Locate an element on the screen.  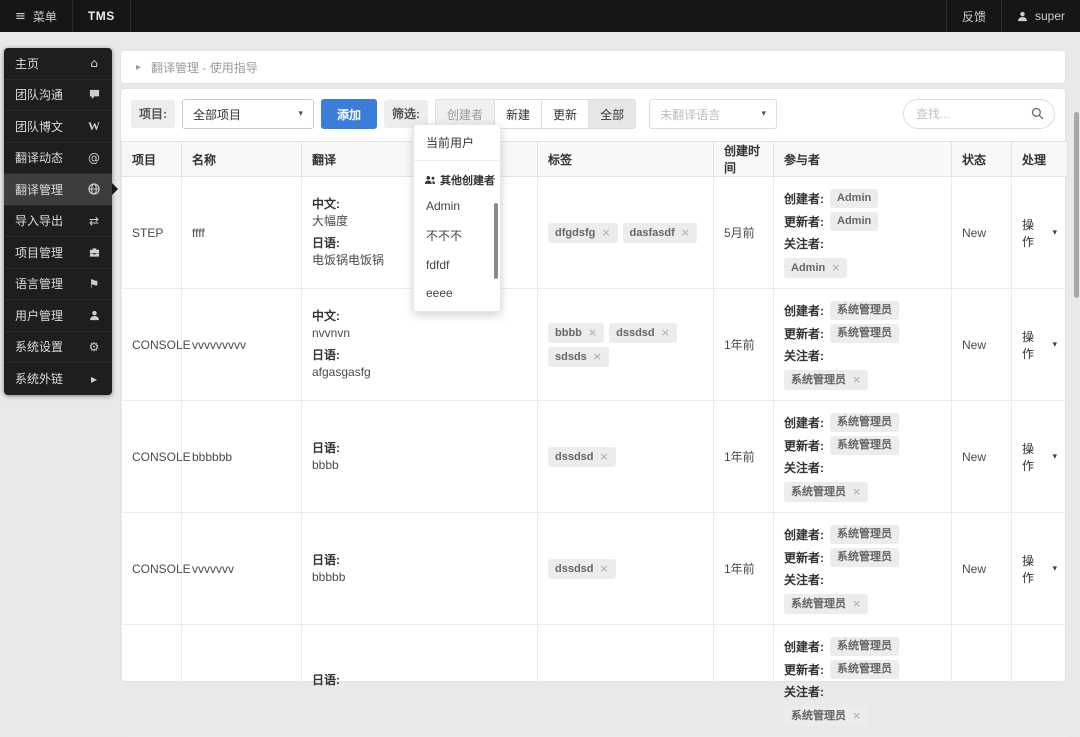
tag-badge: sdsds × is located at coordinates (579, 356).